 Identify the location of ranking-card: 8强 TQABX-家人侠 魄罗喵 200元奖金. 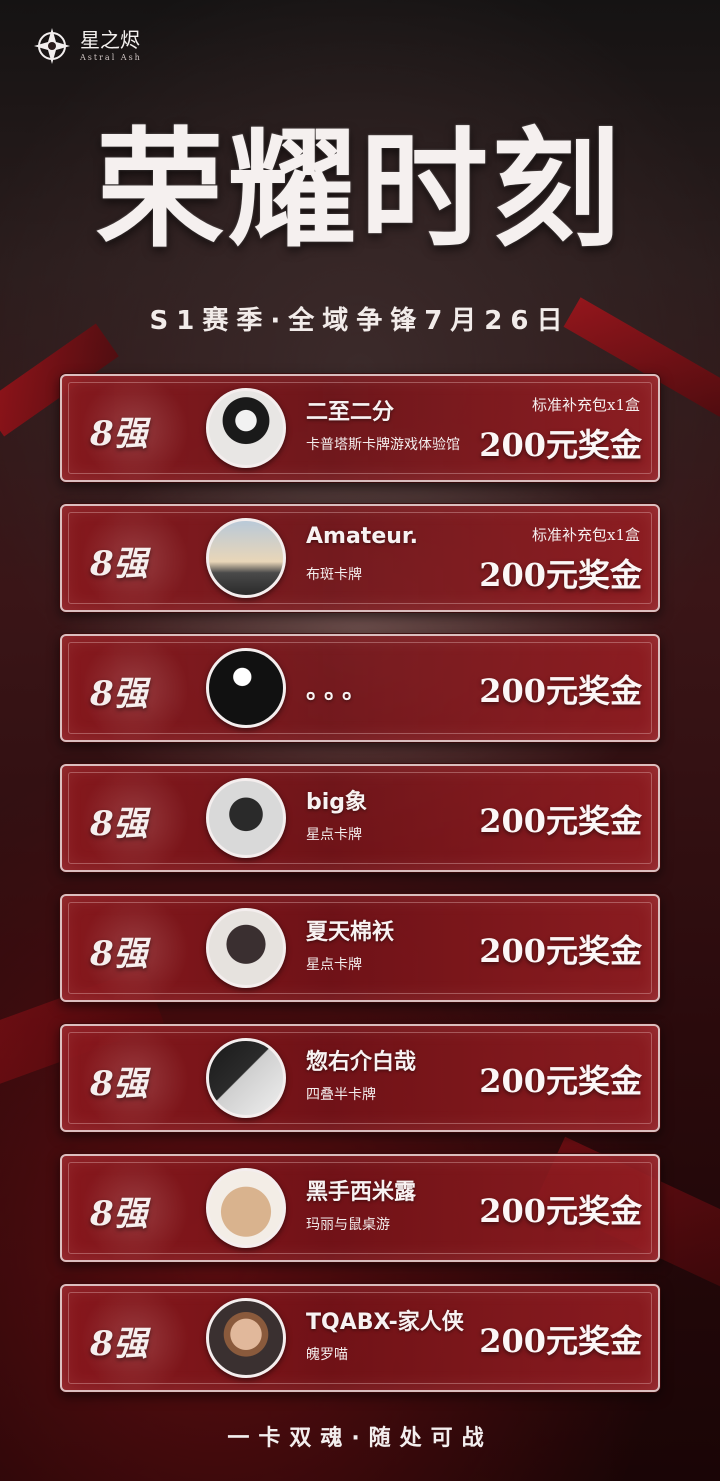
(360, 1338).